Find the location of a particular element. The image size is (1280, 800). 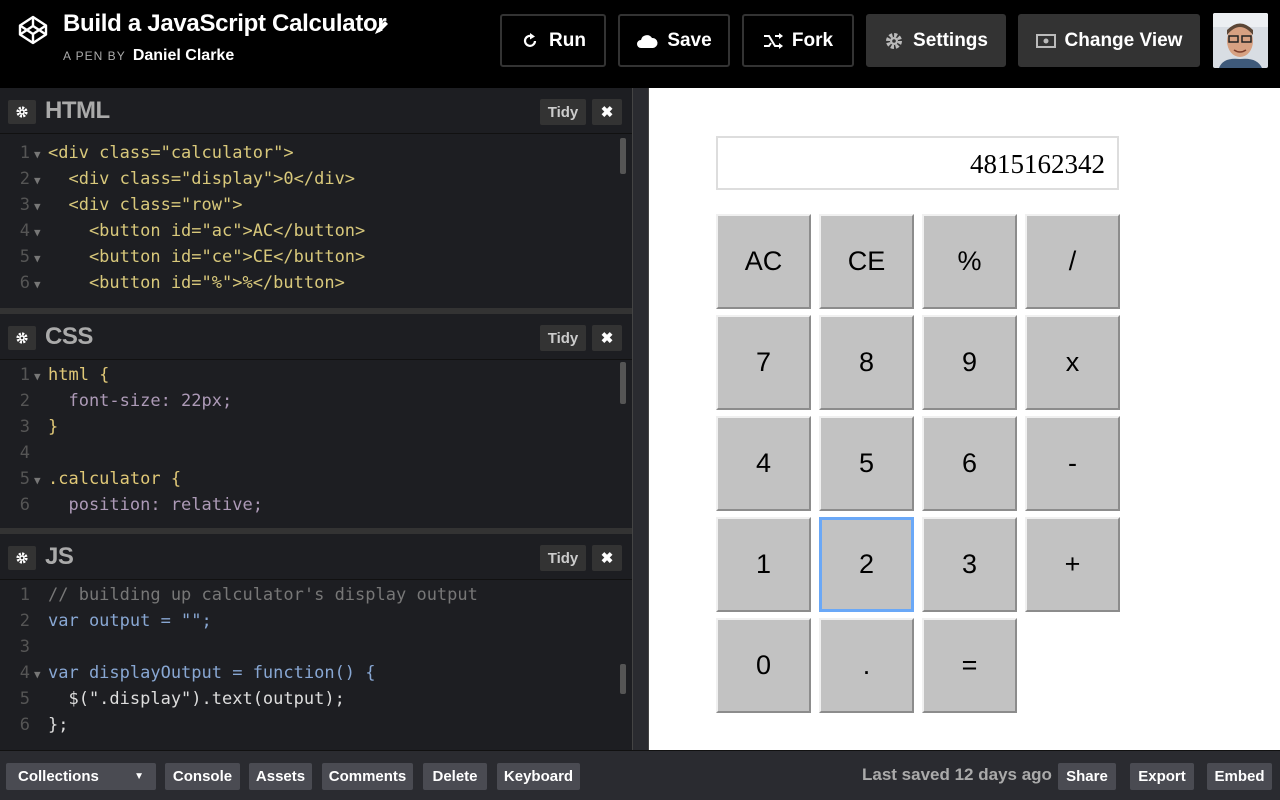

settings-button: Settings is located at coordinates (936, 40).